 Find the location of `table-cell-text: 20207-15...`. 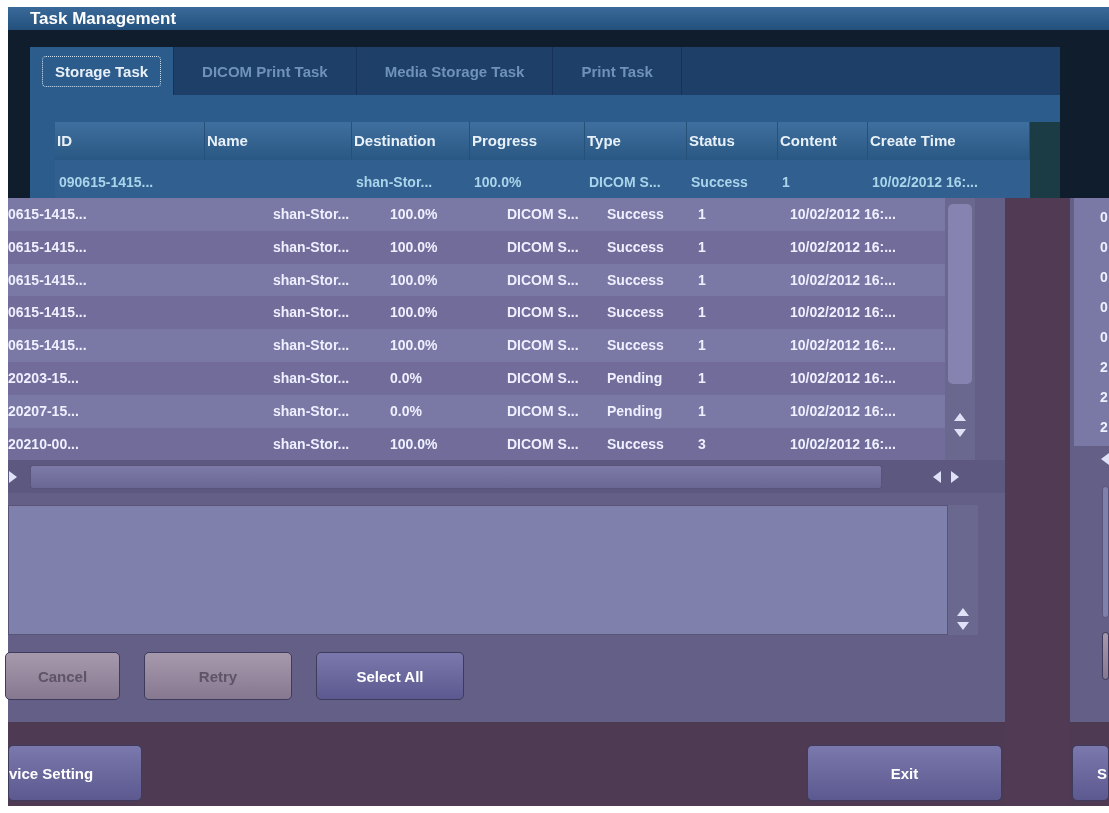

table-cell-text: 20207-15... is located at coordinates (44, 411).